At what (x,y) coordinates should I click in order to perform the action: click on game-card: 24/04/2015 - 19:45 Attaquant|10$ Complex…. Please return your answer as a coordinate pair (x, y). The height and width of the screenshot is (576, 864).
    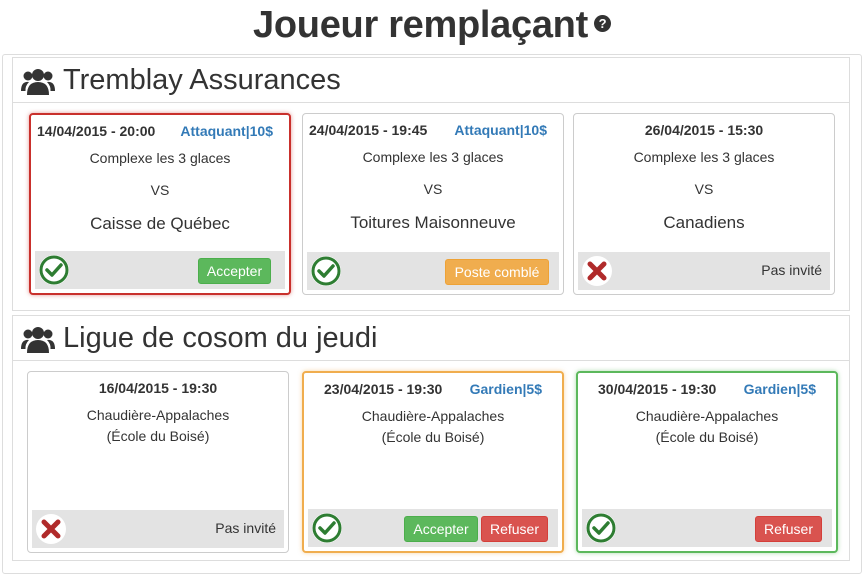
    Looking at the image, I should click on (433, 204).